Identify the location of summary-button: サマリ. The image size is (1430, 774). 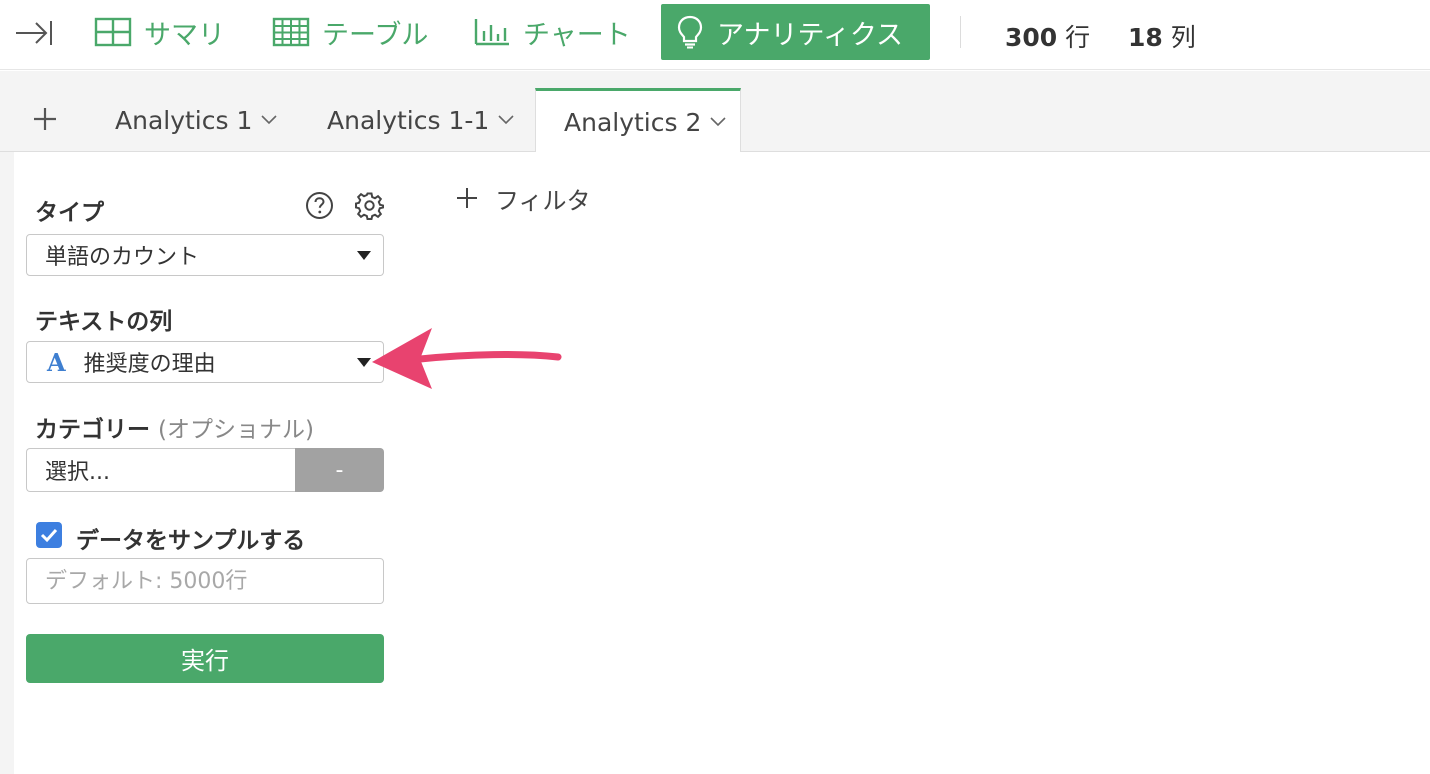
(159, 32).